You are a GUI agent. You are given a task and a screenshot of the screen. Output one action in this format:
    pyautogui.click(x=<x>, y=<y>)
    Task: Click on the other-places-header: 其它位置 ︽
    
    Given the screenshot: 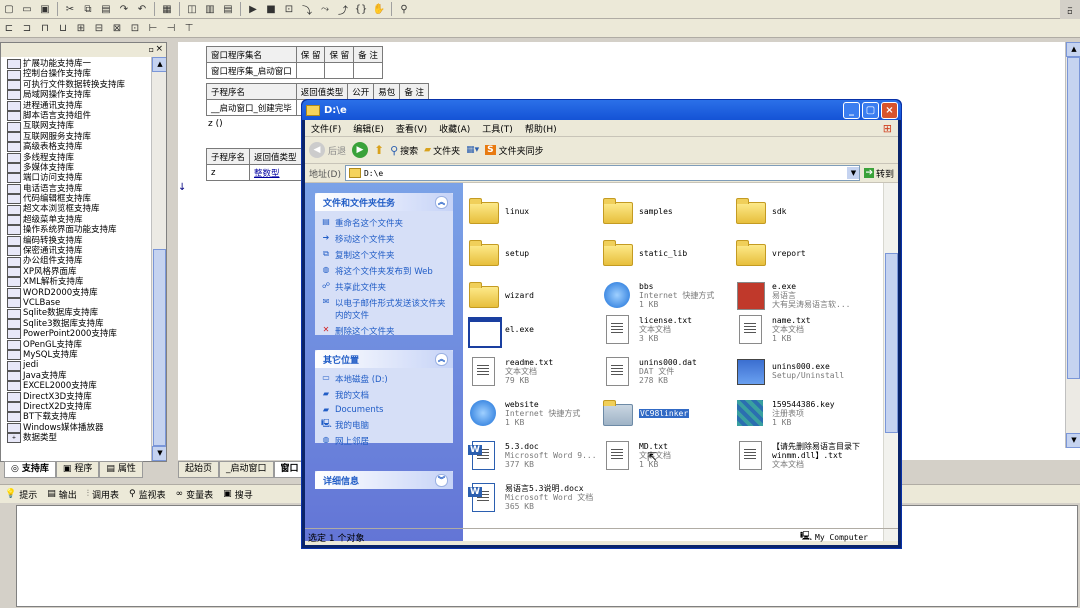 What is the action you would take?
    pyautogui.click(x=384, y=359)
    